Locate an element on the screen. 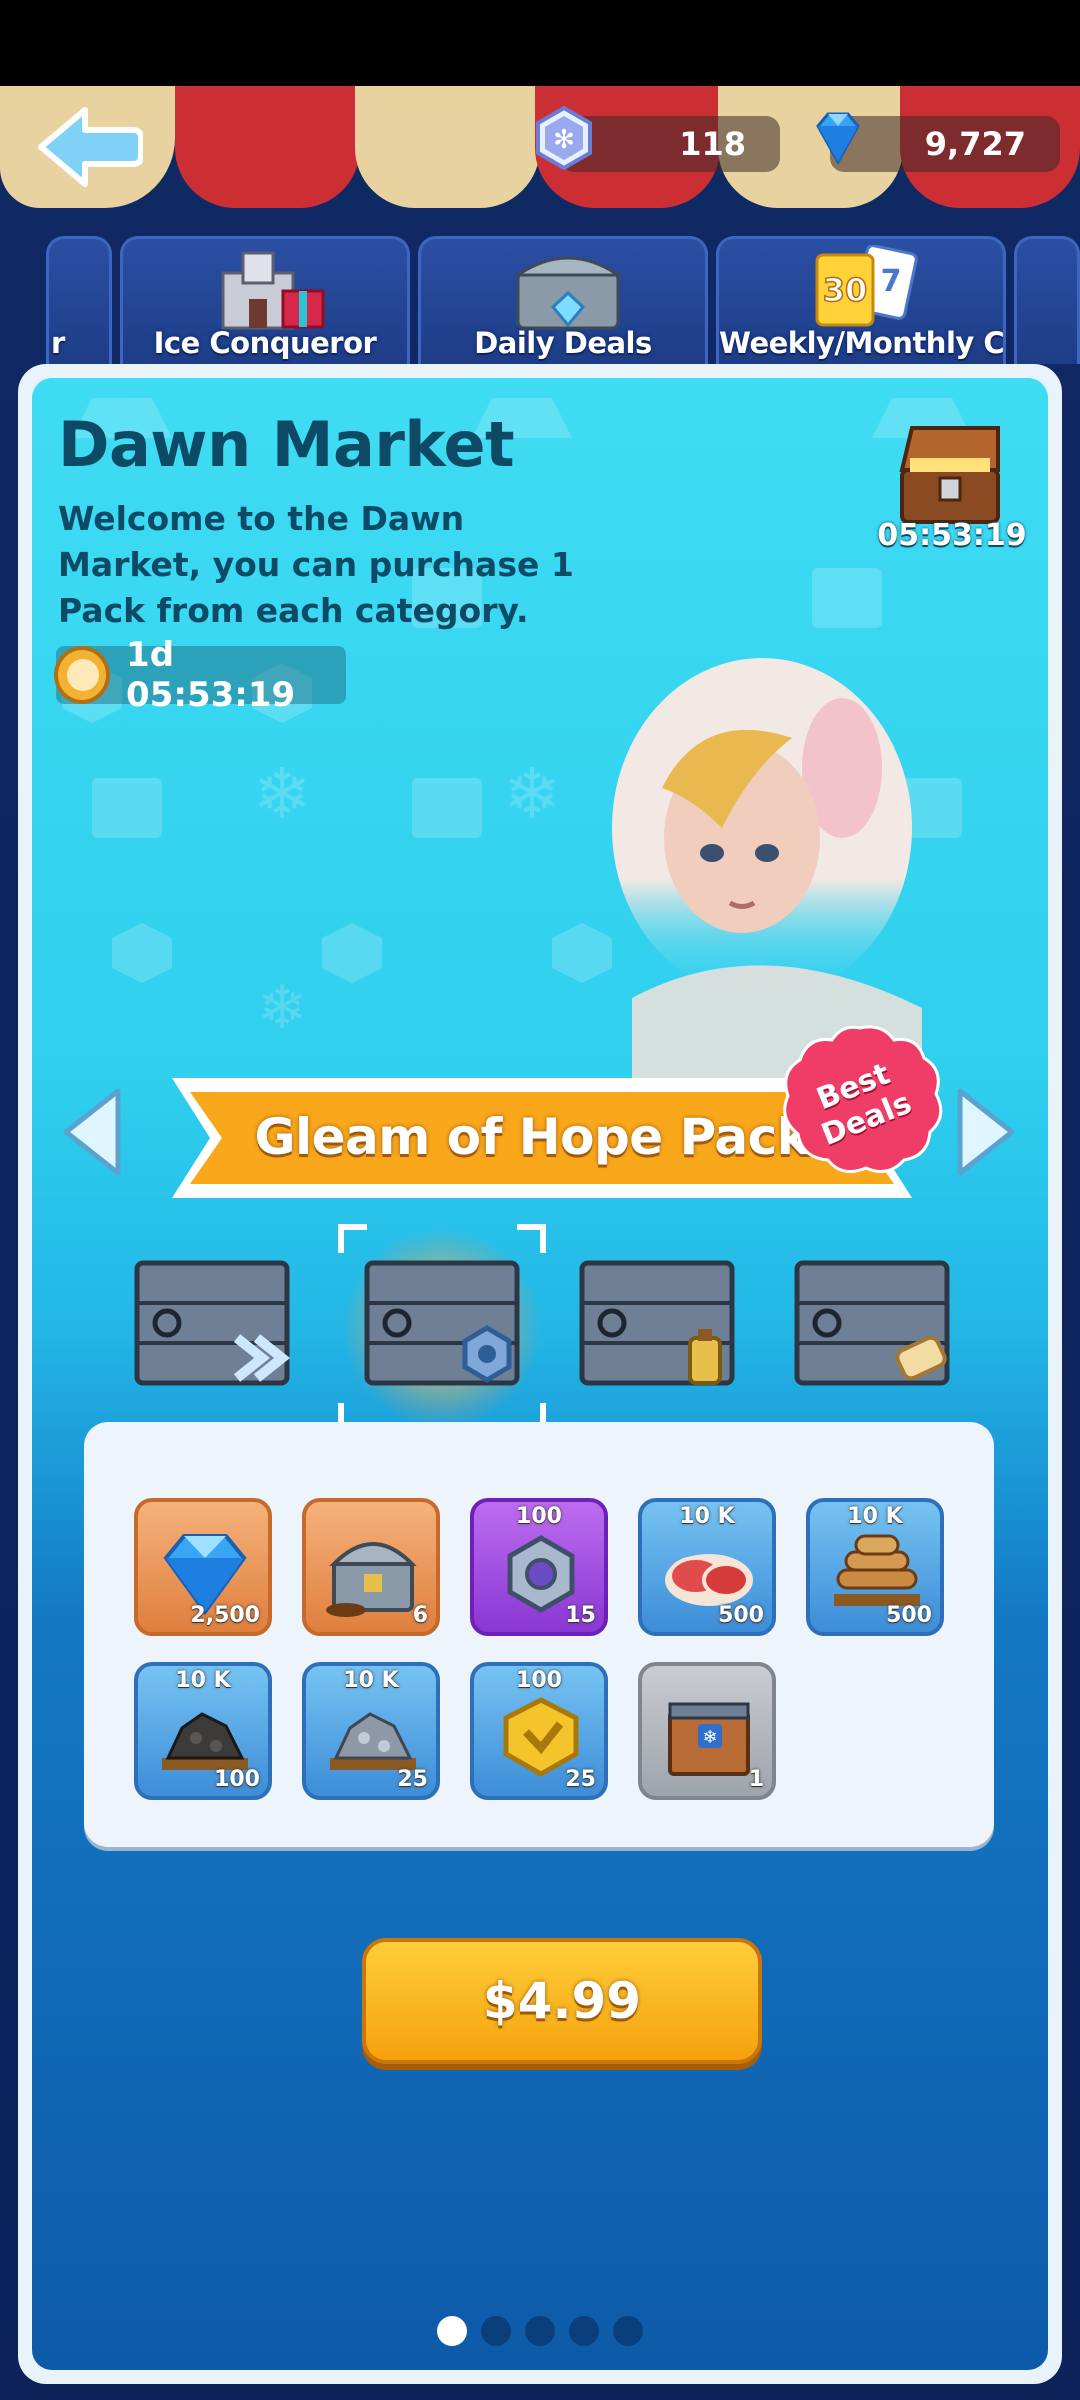 The width and height of the screenshot is (1080, 2400). buy-price: $4.99 is located at coordinates (562, 2001).